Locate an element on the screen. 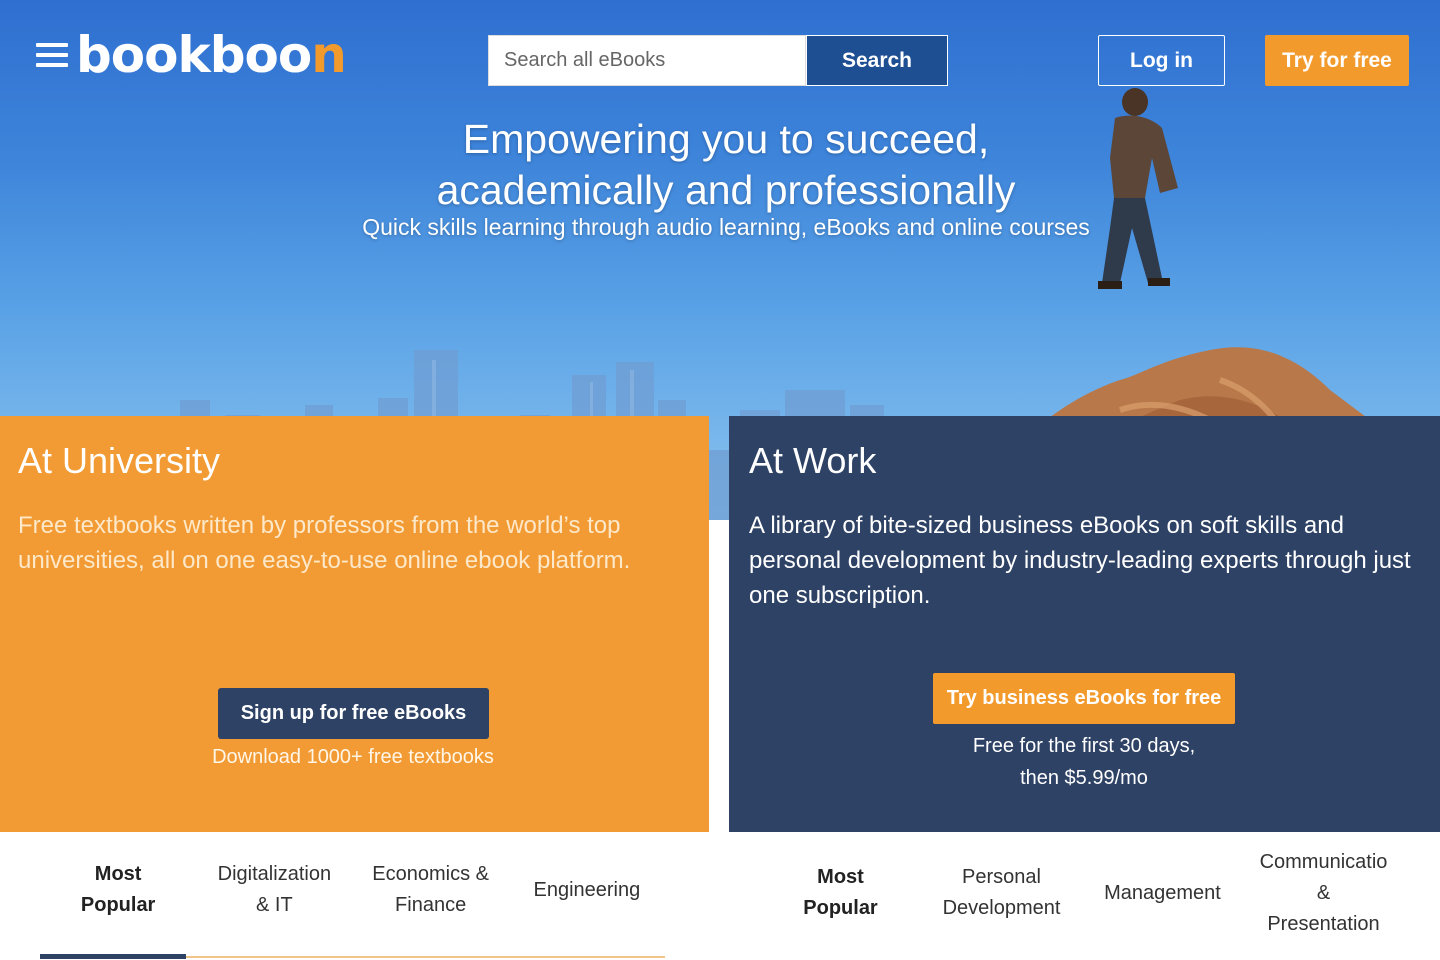 This screenshot has height=960, width=1440. university-title: At University is located at coordinates (119, 460).